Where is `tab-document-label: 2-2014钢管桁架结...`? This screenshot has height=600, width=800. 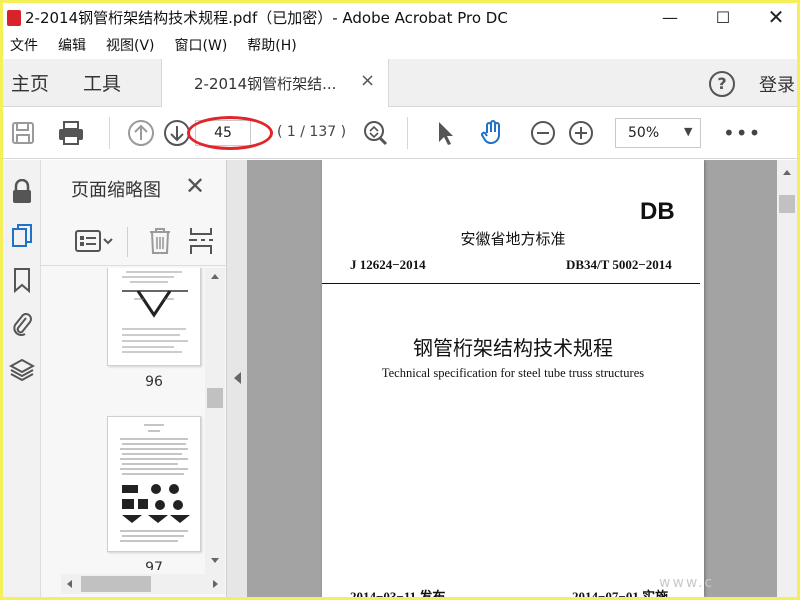 tab-document-label: 2-2014钢管桁架结... is located at coordinates (265, 84).